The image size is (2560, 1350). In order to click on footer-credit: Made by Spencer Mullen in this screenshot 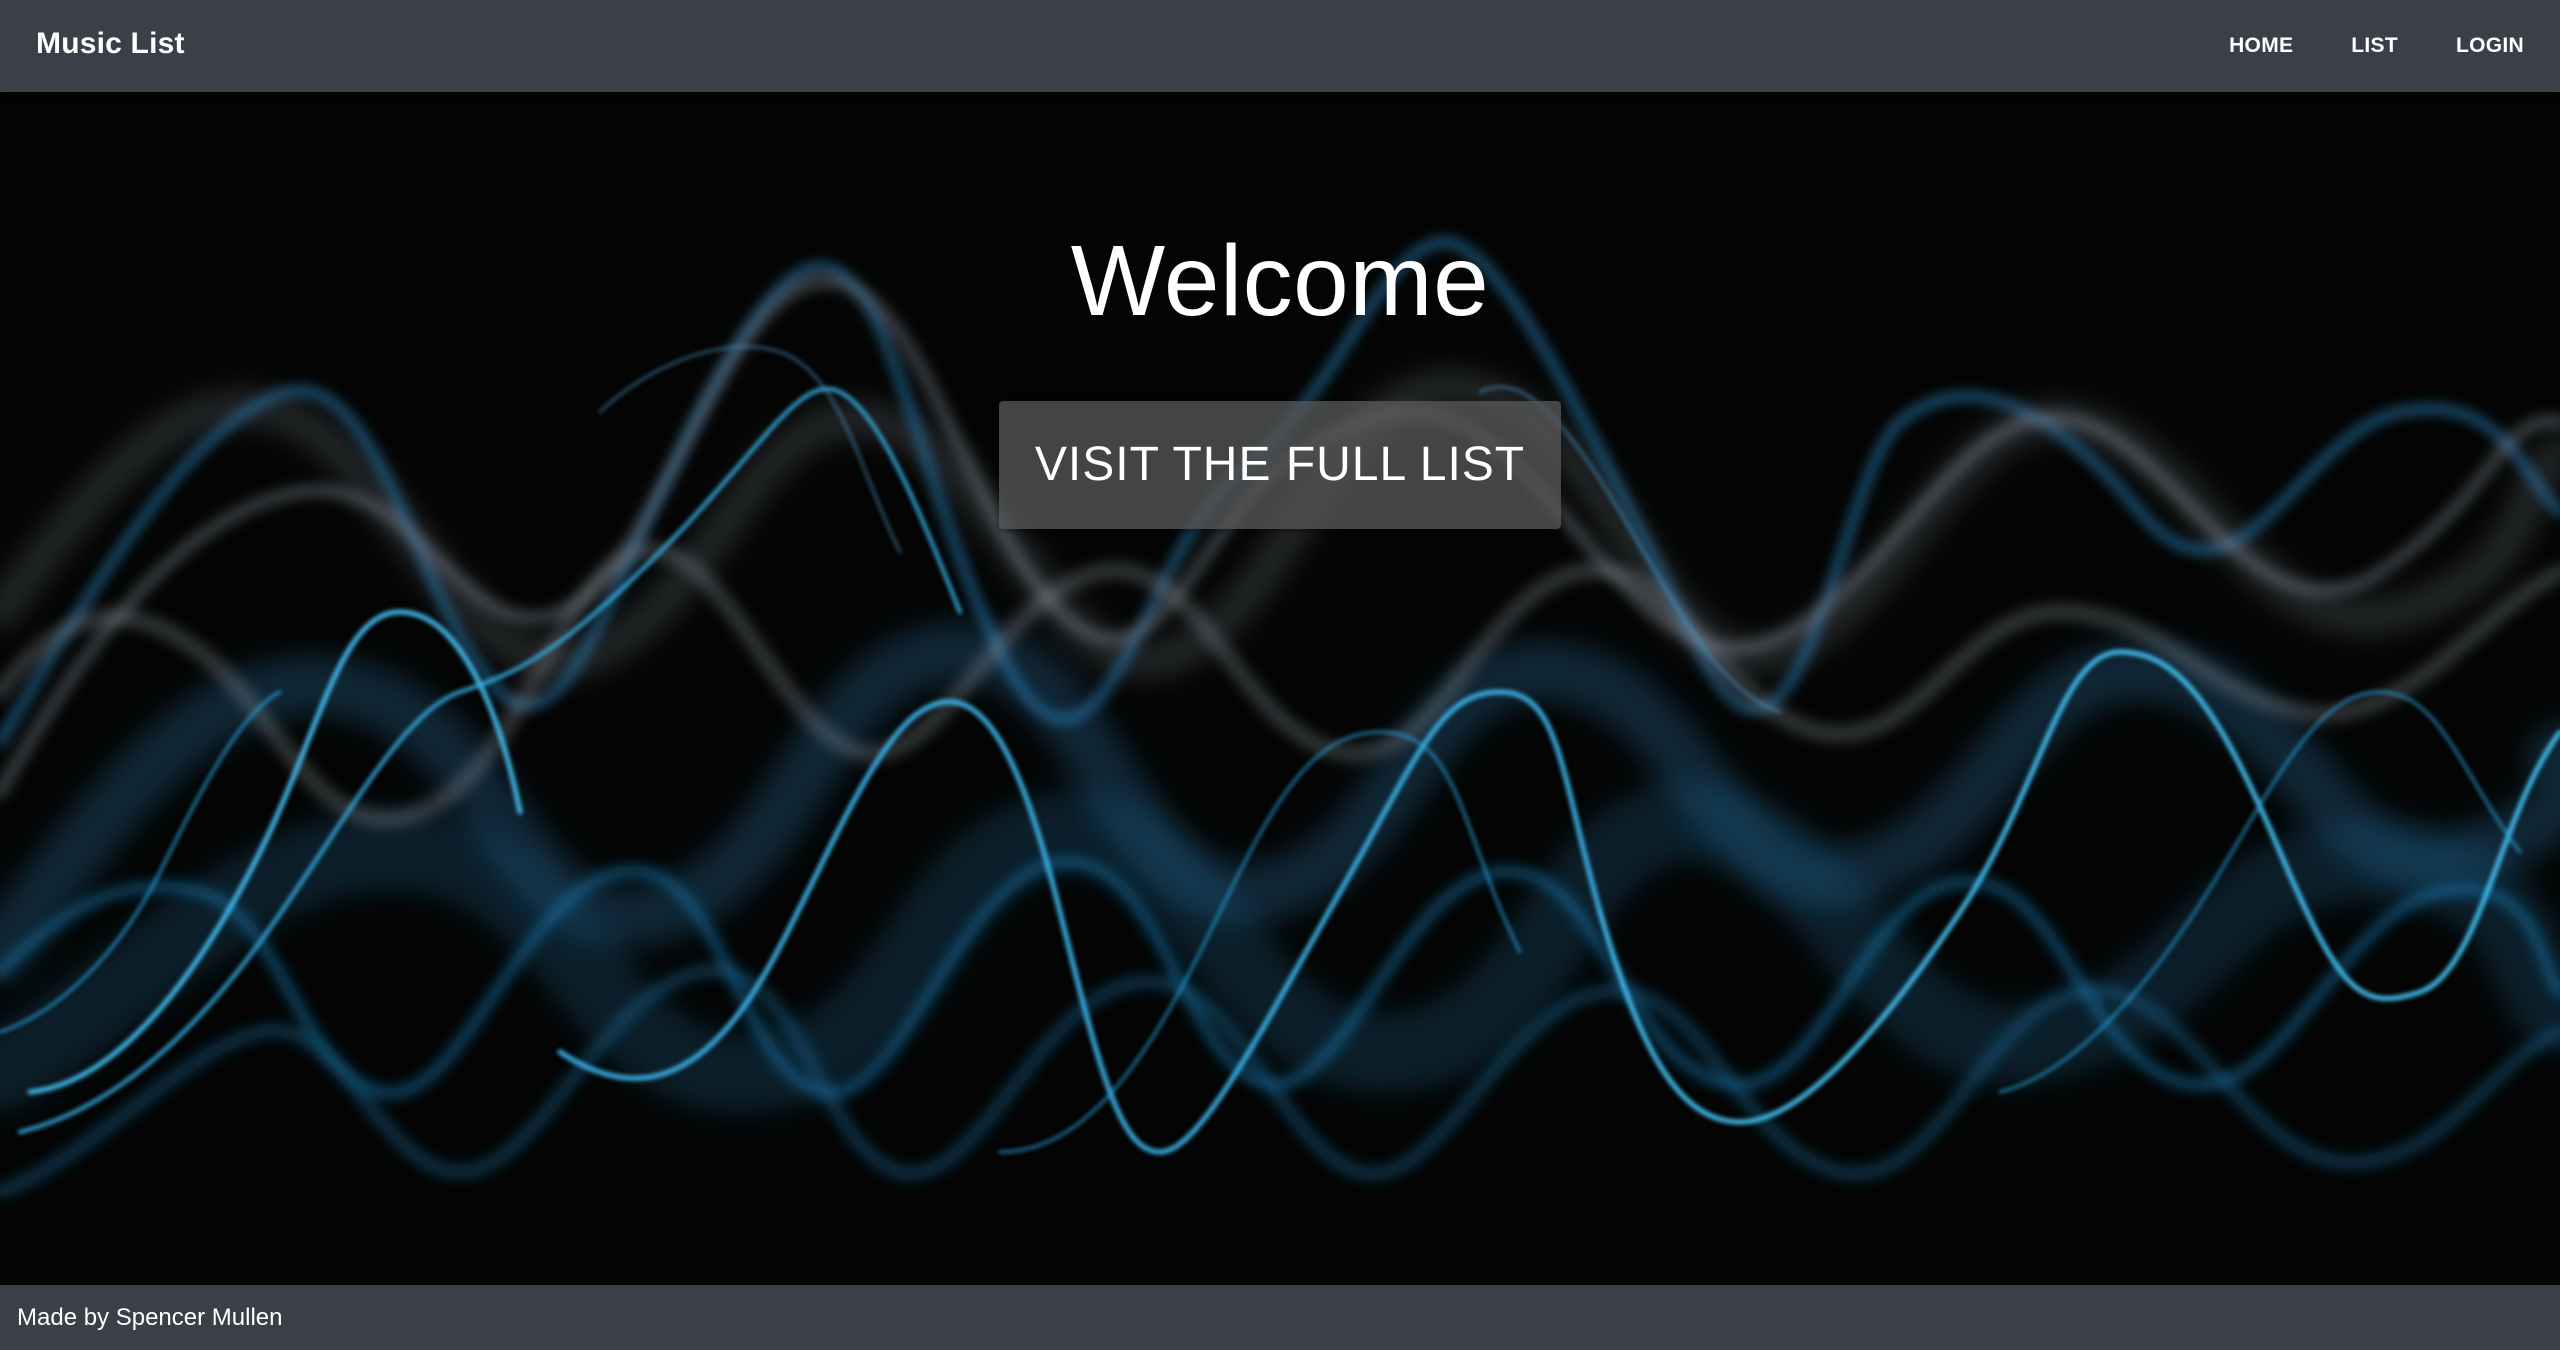, I will do `click(150, 1317)`.